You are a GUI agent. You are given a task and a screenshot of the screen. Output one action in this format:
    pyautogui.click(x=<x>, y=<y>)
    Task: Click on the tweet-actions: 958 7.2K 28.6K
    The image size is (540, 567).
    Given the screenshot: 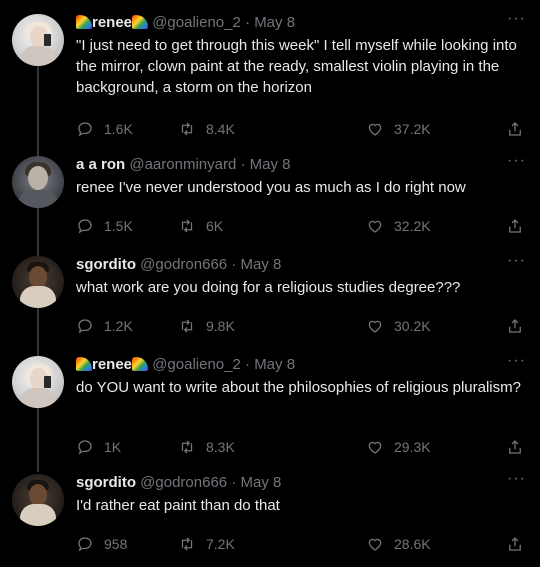 What is the action you would take?
    pyautogui.click(x=301, y=545)
    